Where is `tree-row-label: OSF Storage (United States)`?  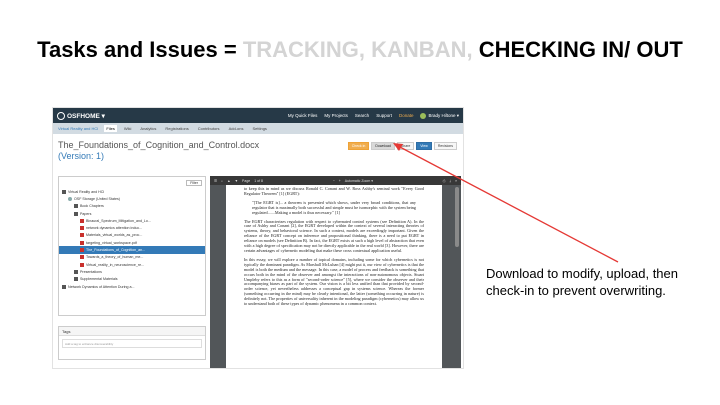
tree-row-label: OSF Storage (United States) is located at coordinates (97, 198).